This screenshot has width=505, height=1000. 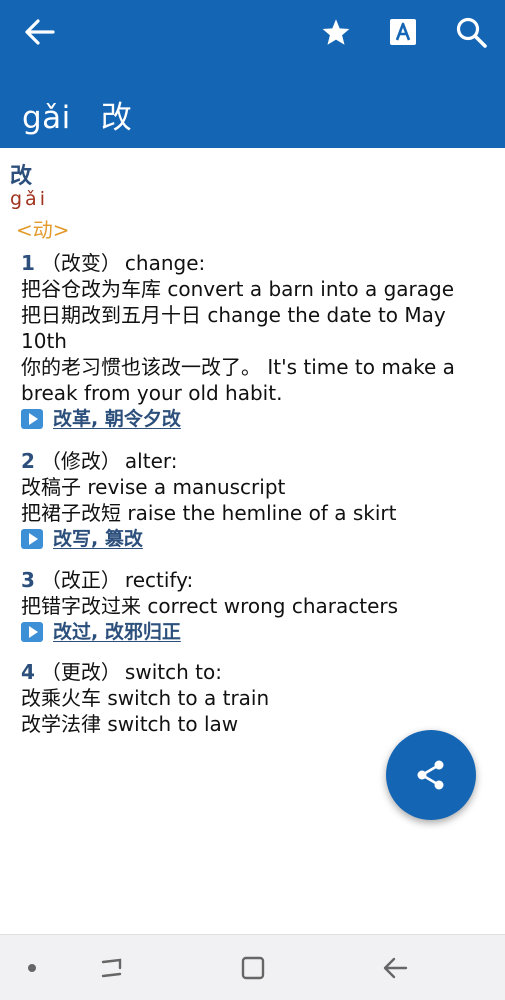 What do you see at coordinates (40, 32) in the screenshot?
I see `back-arrow-icon` at bounding box center [40, 32].